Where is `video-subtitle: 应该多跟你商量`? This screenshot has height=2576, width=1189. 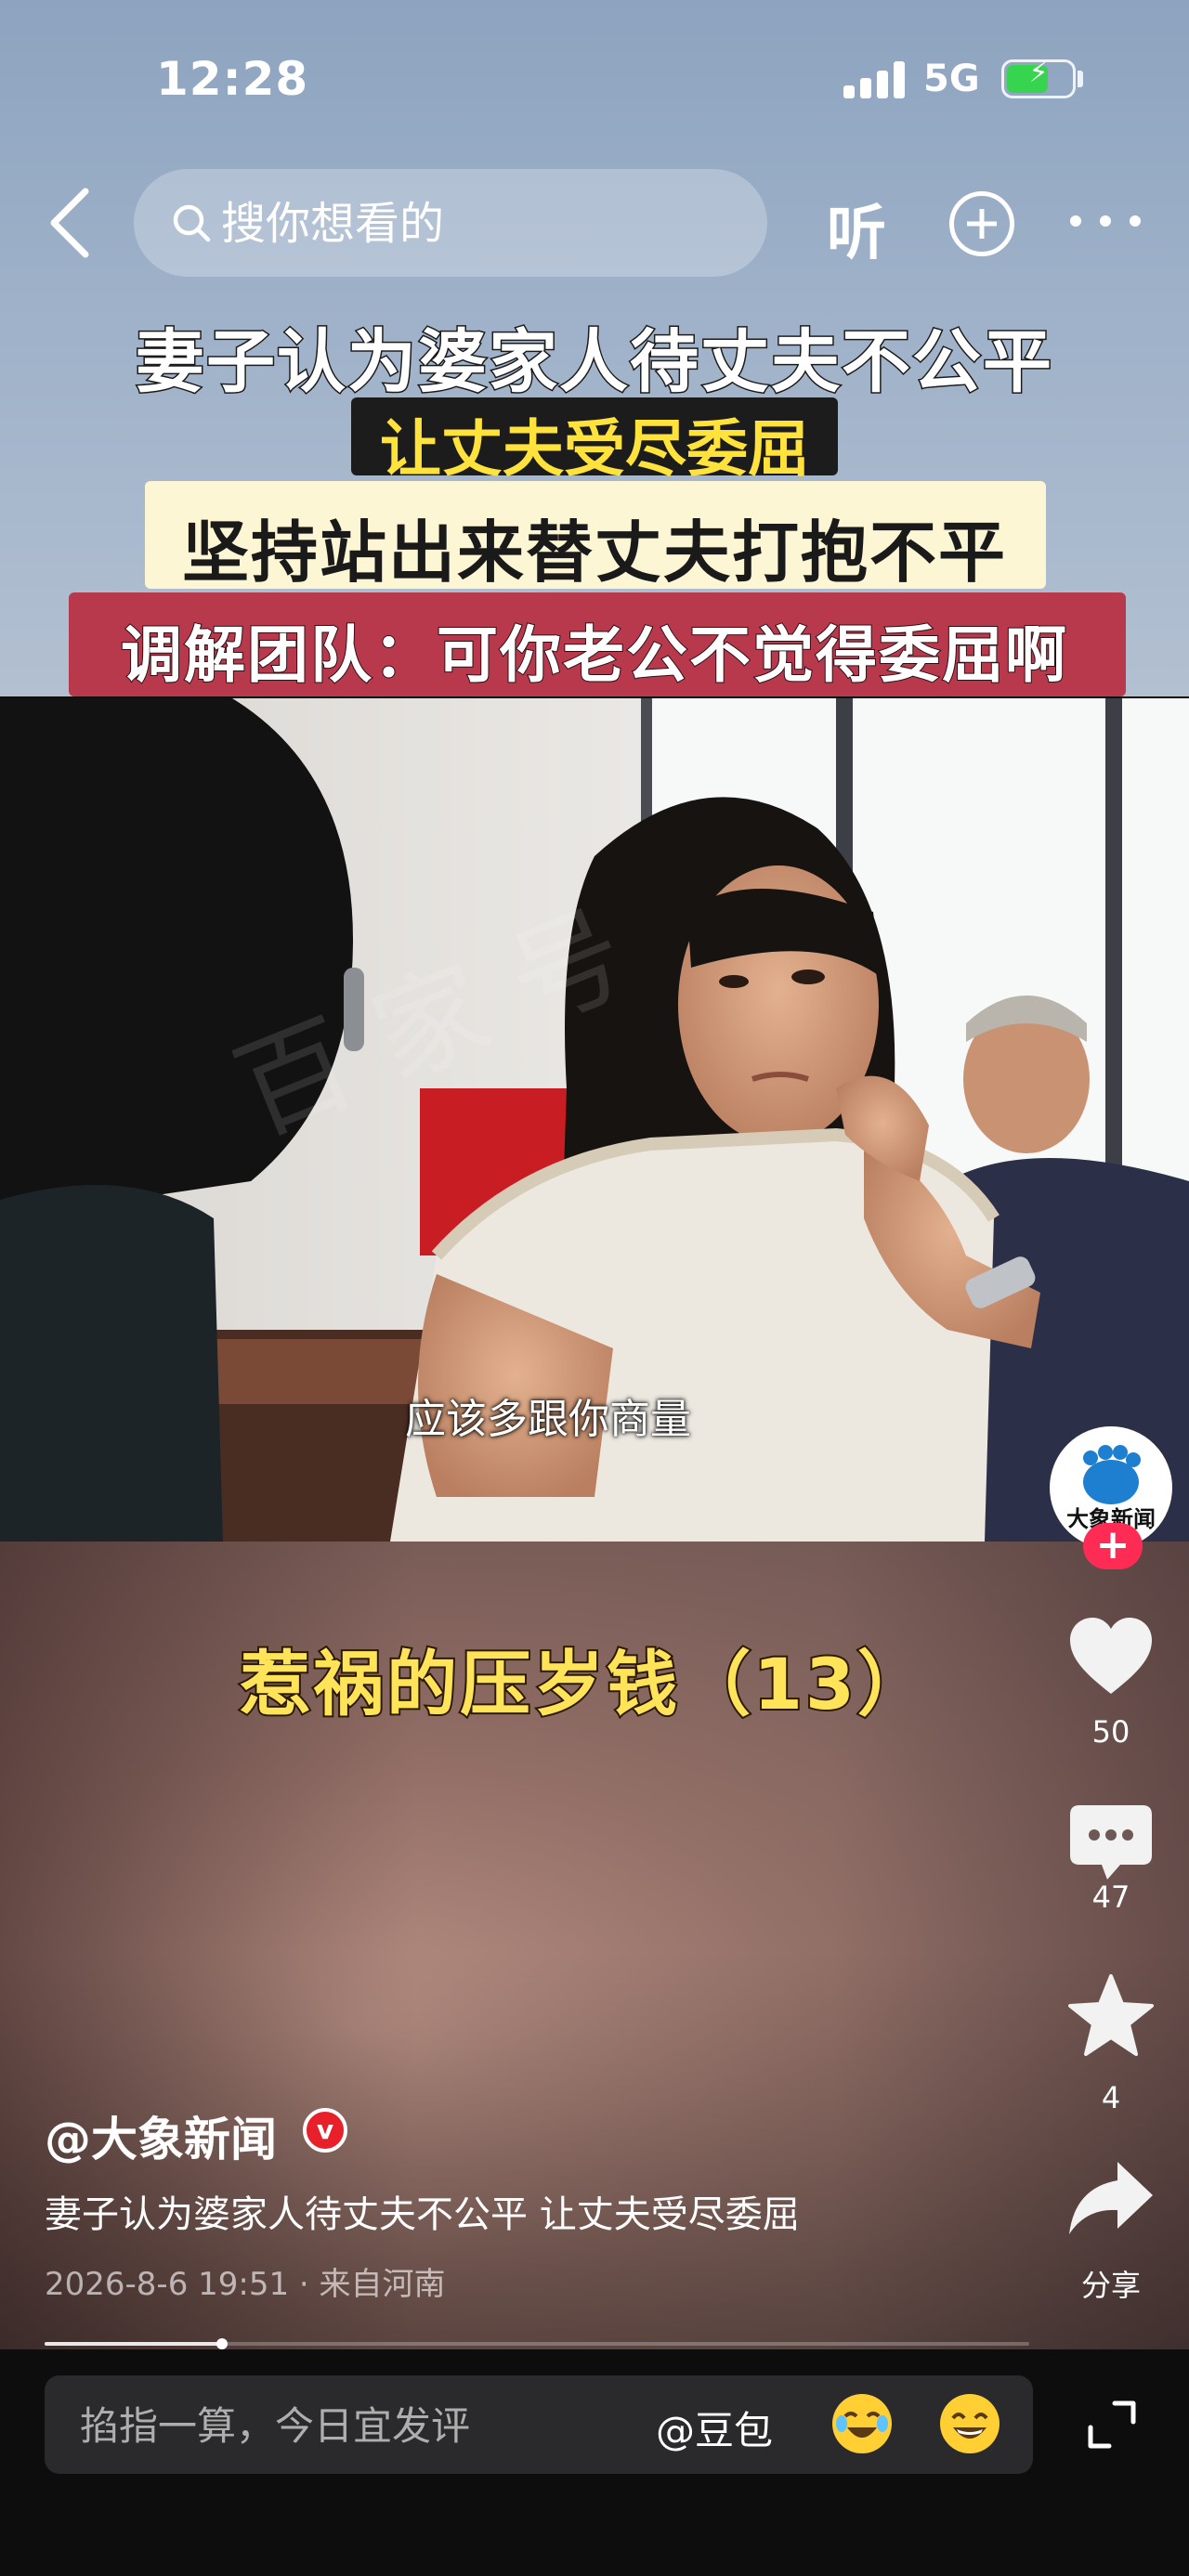 video-subtitle: 应该多跟你商量 is located at coordinates (548, 1420).